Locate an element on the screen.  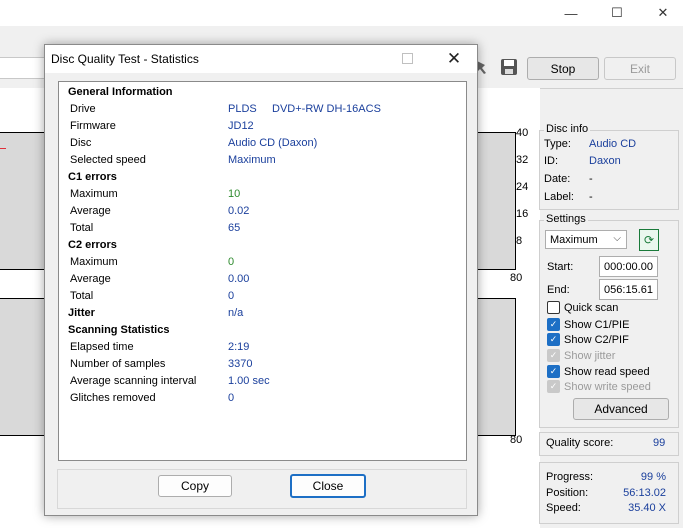
disc-type-value: Audio CD is located at coordinates (613, 144).